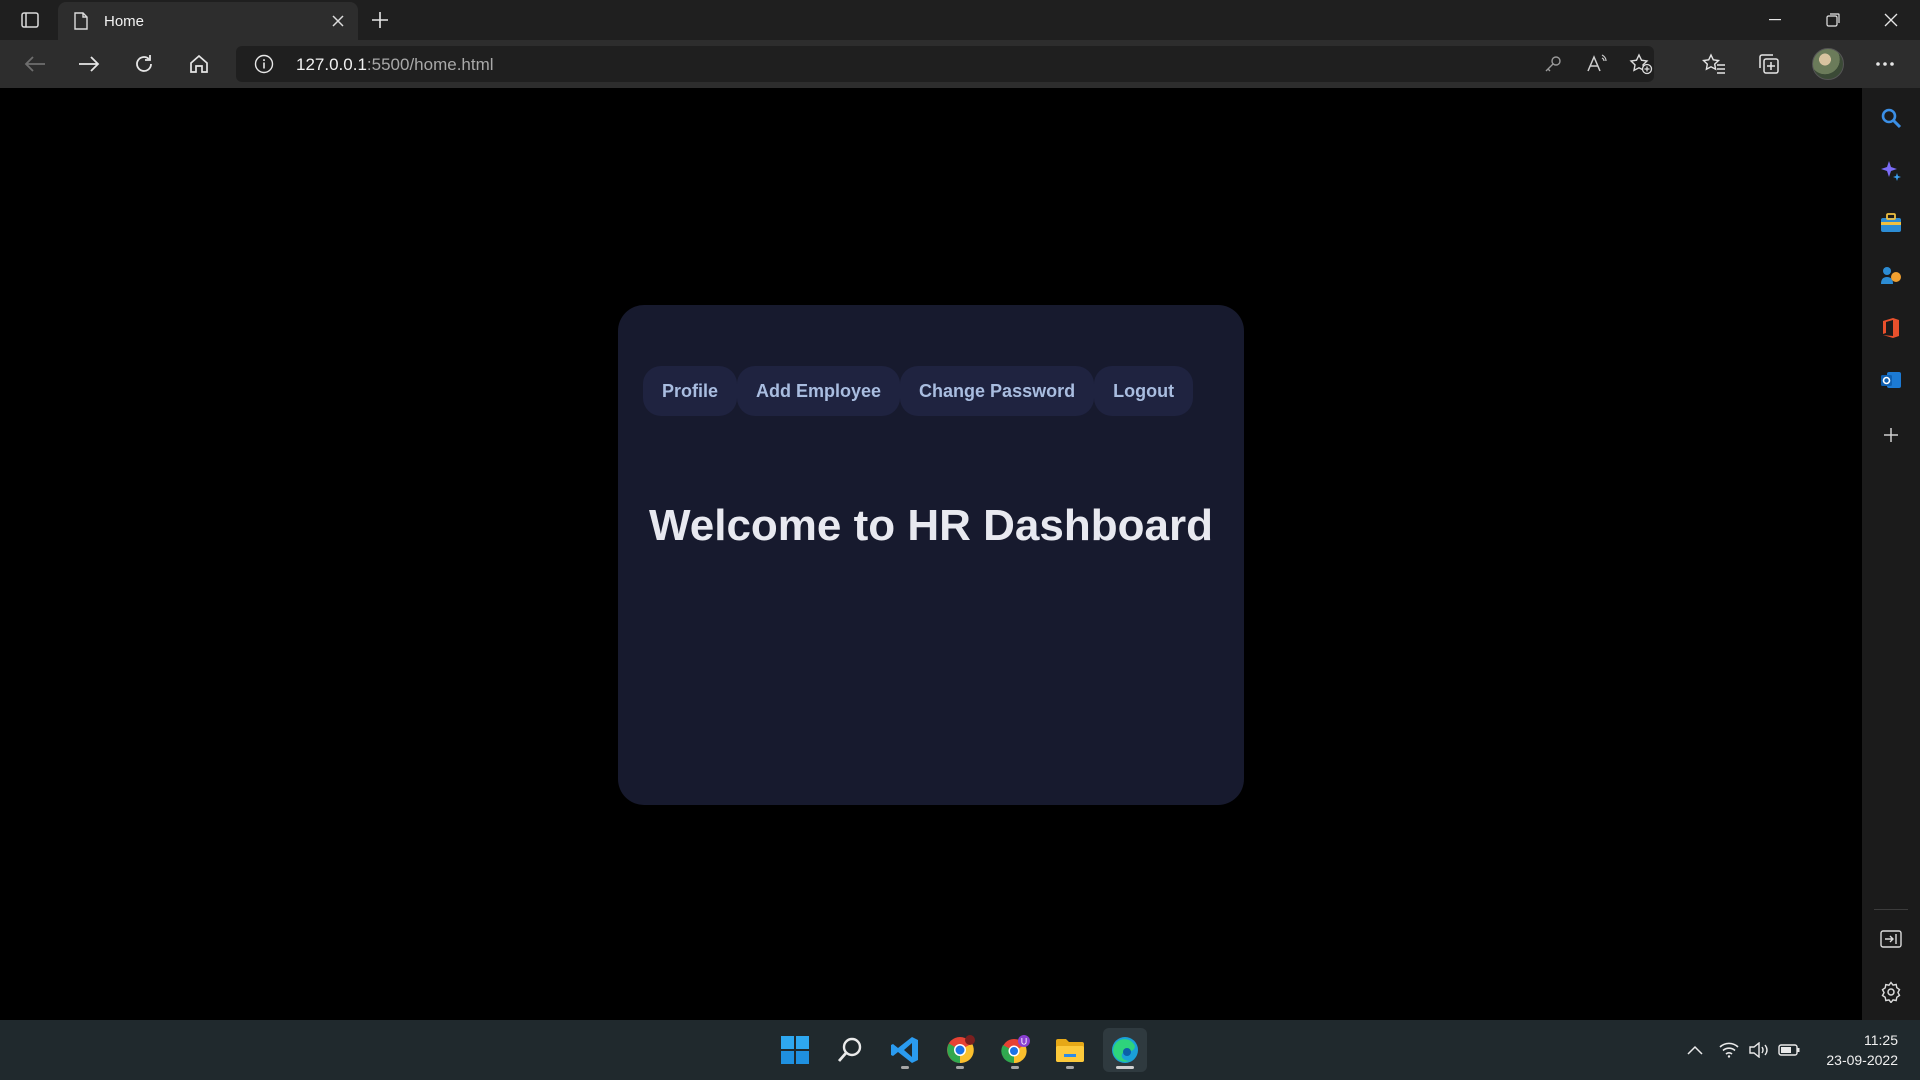  I want to click on read-aloud-icon, so click(1597, 64).